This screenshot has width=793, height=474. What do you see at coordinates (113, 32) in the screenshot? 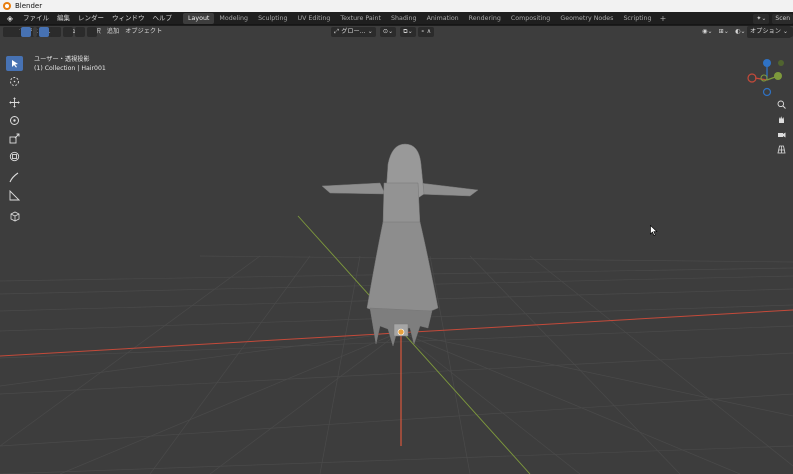
I see `menu-add: 追加` at bounding box center [113, 32].